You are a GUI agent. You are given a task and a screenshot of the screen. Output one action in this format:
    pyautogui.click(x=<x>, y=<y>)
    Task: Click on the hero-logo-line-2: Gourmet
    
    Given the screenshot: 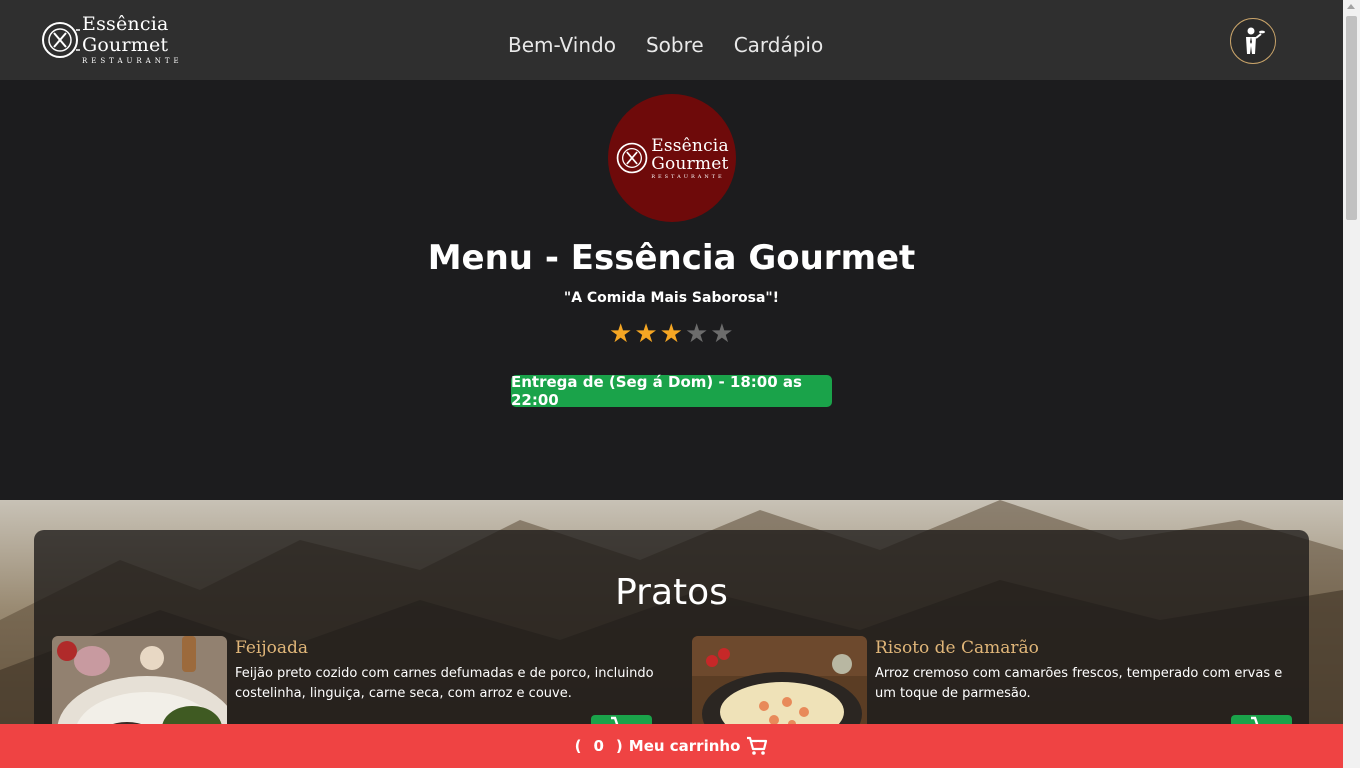 What is the action you would take?
    pyautogui.click(x=690, y=163)
    